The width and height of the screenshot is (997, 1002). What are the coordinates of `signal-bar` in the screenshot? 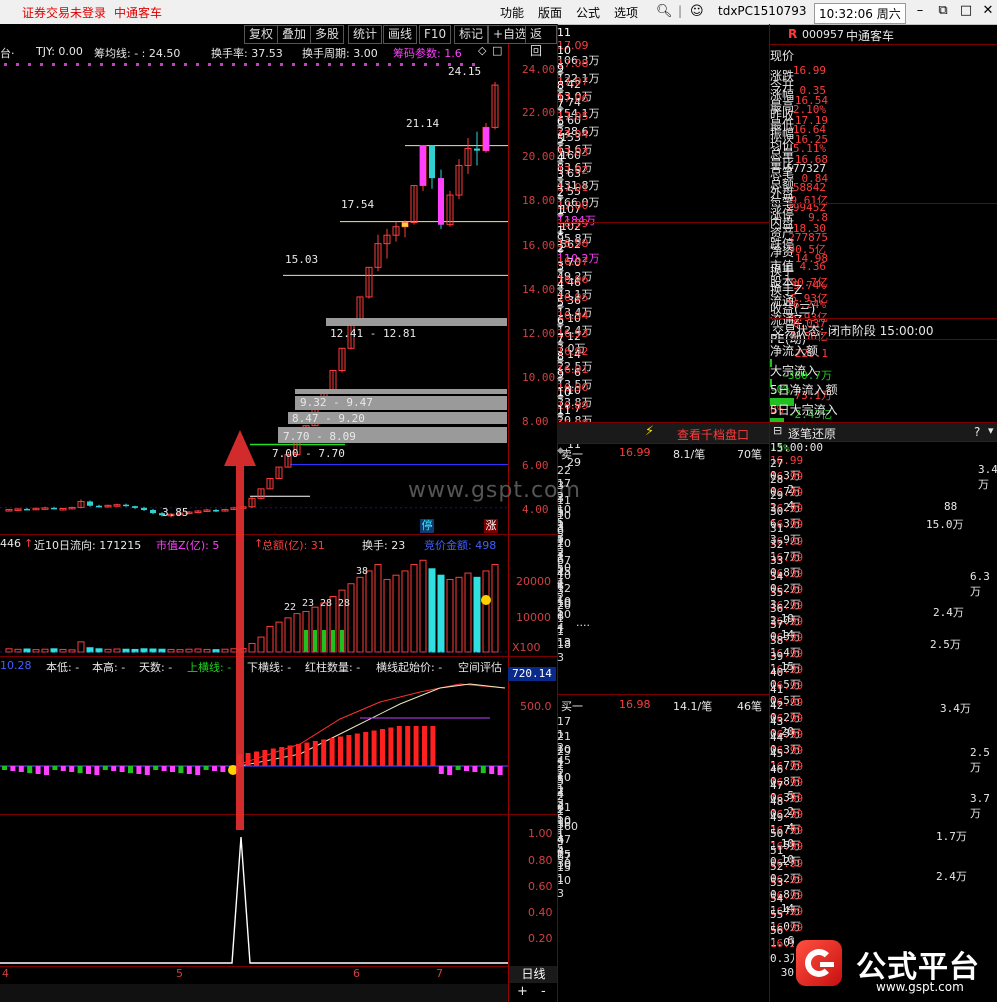 It's located at (405, 224).